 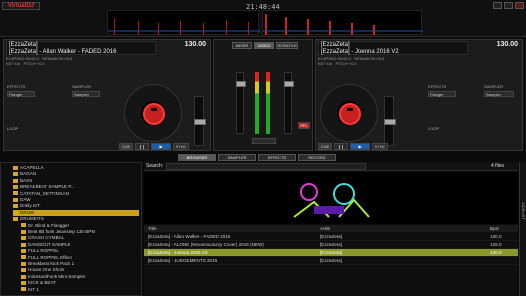 What do you see at coordinates (126, 146) in the screenshot?
I see `deck-left-cue-button: CUE` at bounding box center [126, 146].